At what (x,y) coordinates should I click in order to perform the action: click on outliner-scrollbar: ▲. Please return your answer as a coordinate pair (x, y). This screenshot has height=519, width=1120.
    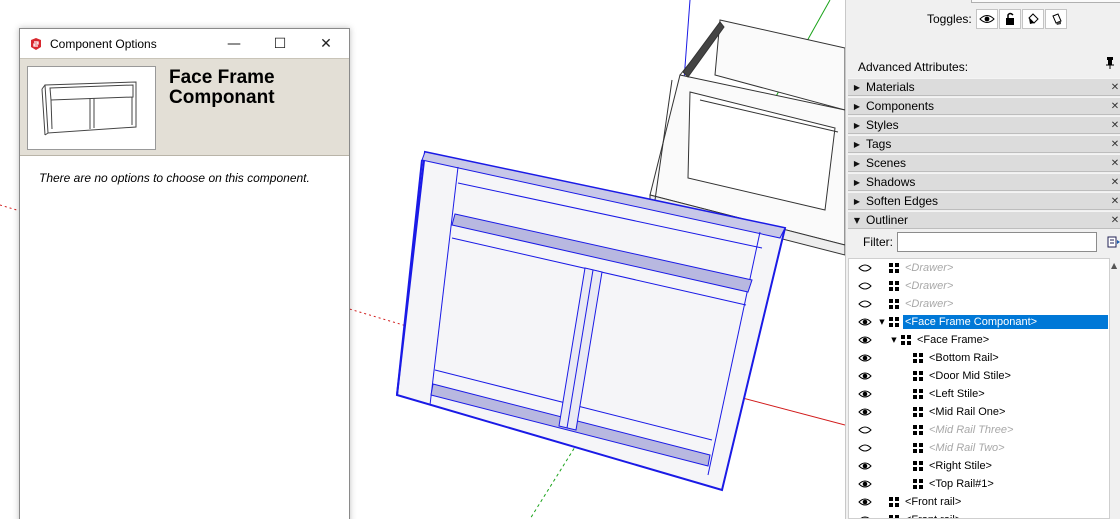
    Looking at the image, I should click on (1115, 388).